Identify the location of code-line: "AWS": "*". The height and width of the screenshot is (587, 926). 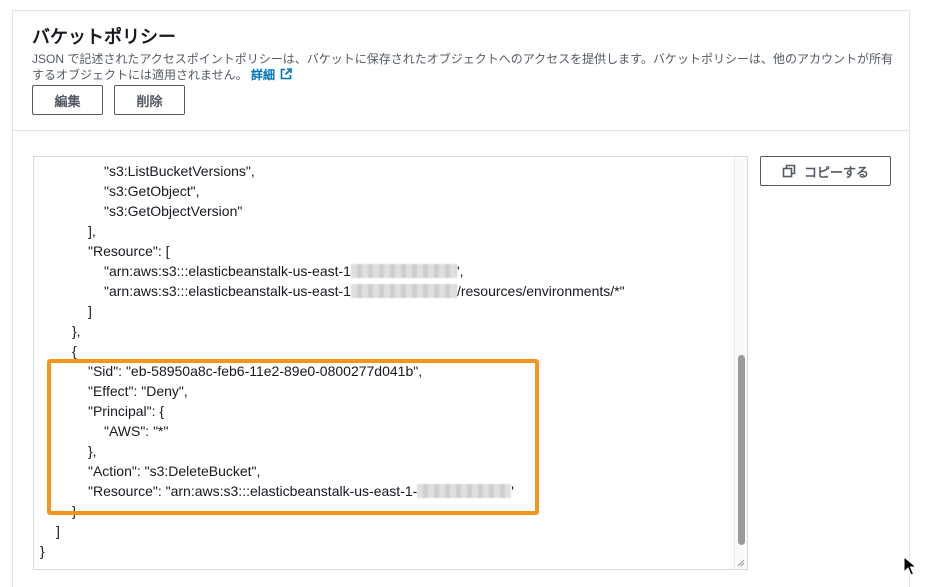
(136, 431).